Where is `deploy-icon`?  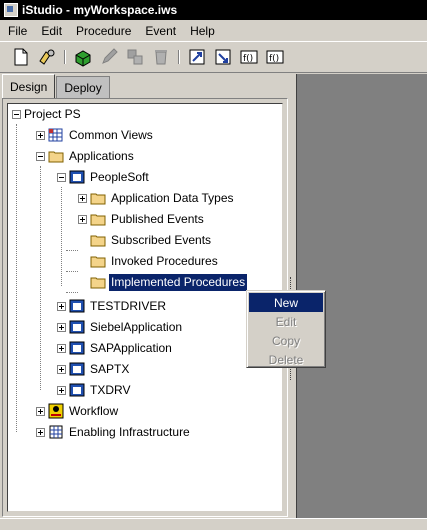 deploy-icon is located at coordinates (197, 57).